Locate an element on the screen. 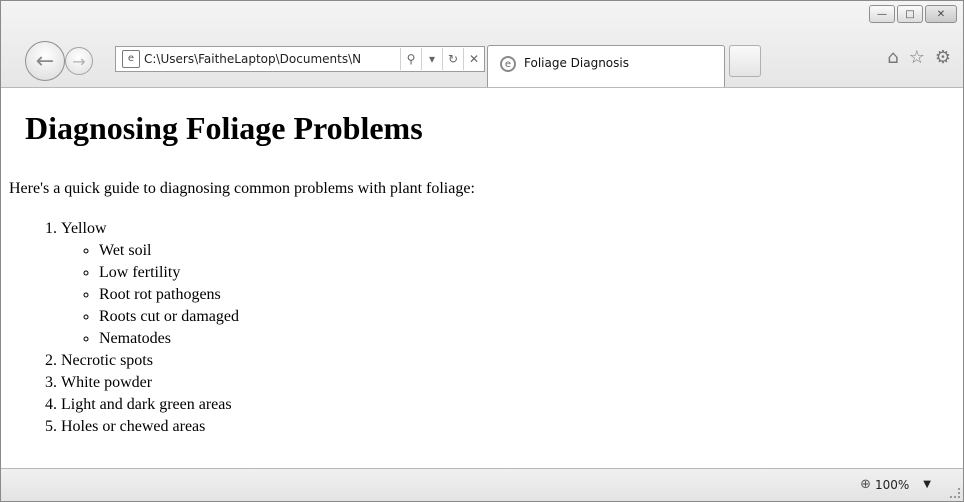 The width and height of the screenshot is (964, 502). ie-icon: e is located at coordinates (508, 64).